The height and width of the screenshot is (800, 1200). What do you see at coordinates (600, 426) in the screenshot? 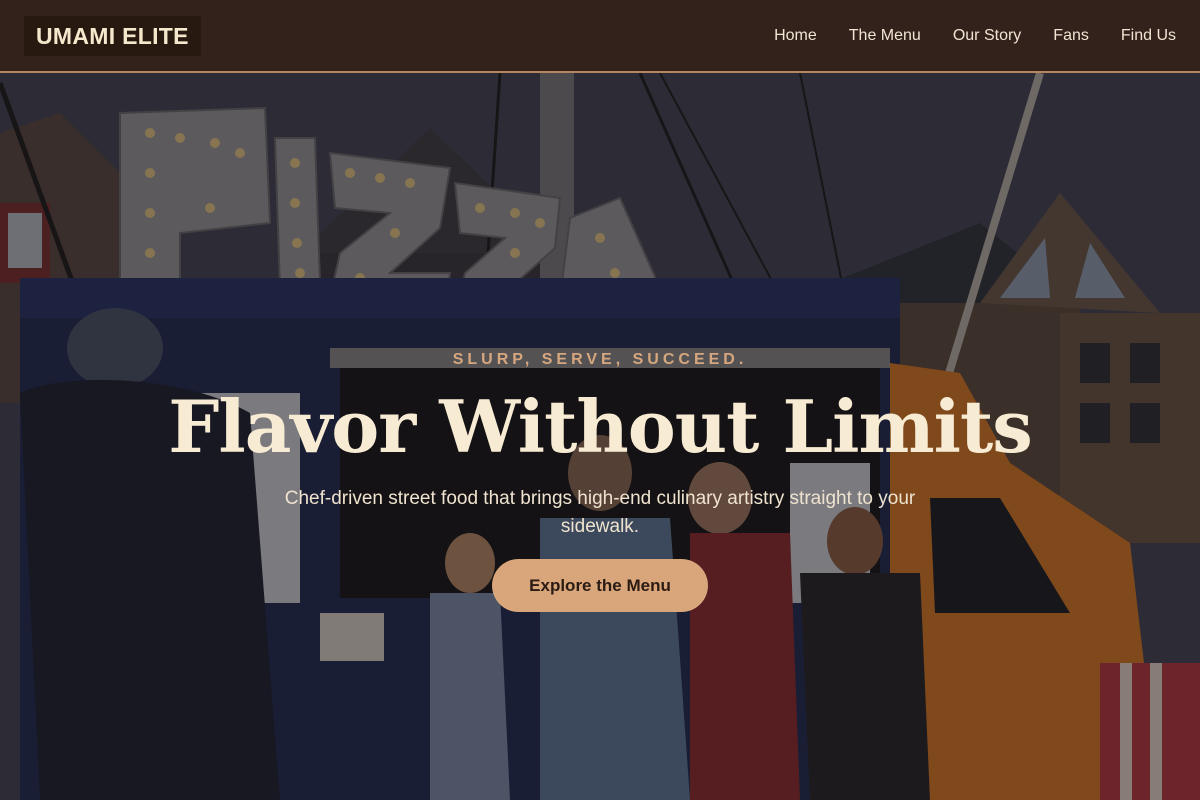
I see `hero-headline: Flavor Without Limits` at bounding box center [600, 426].